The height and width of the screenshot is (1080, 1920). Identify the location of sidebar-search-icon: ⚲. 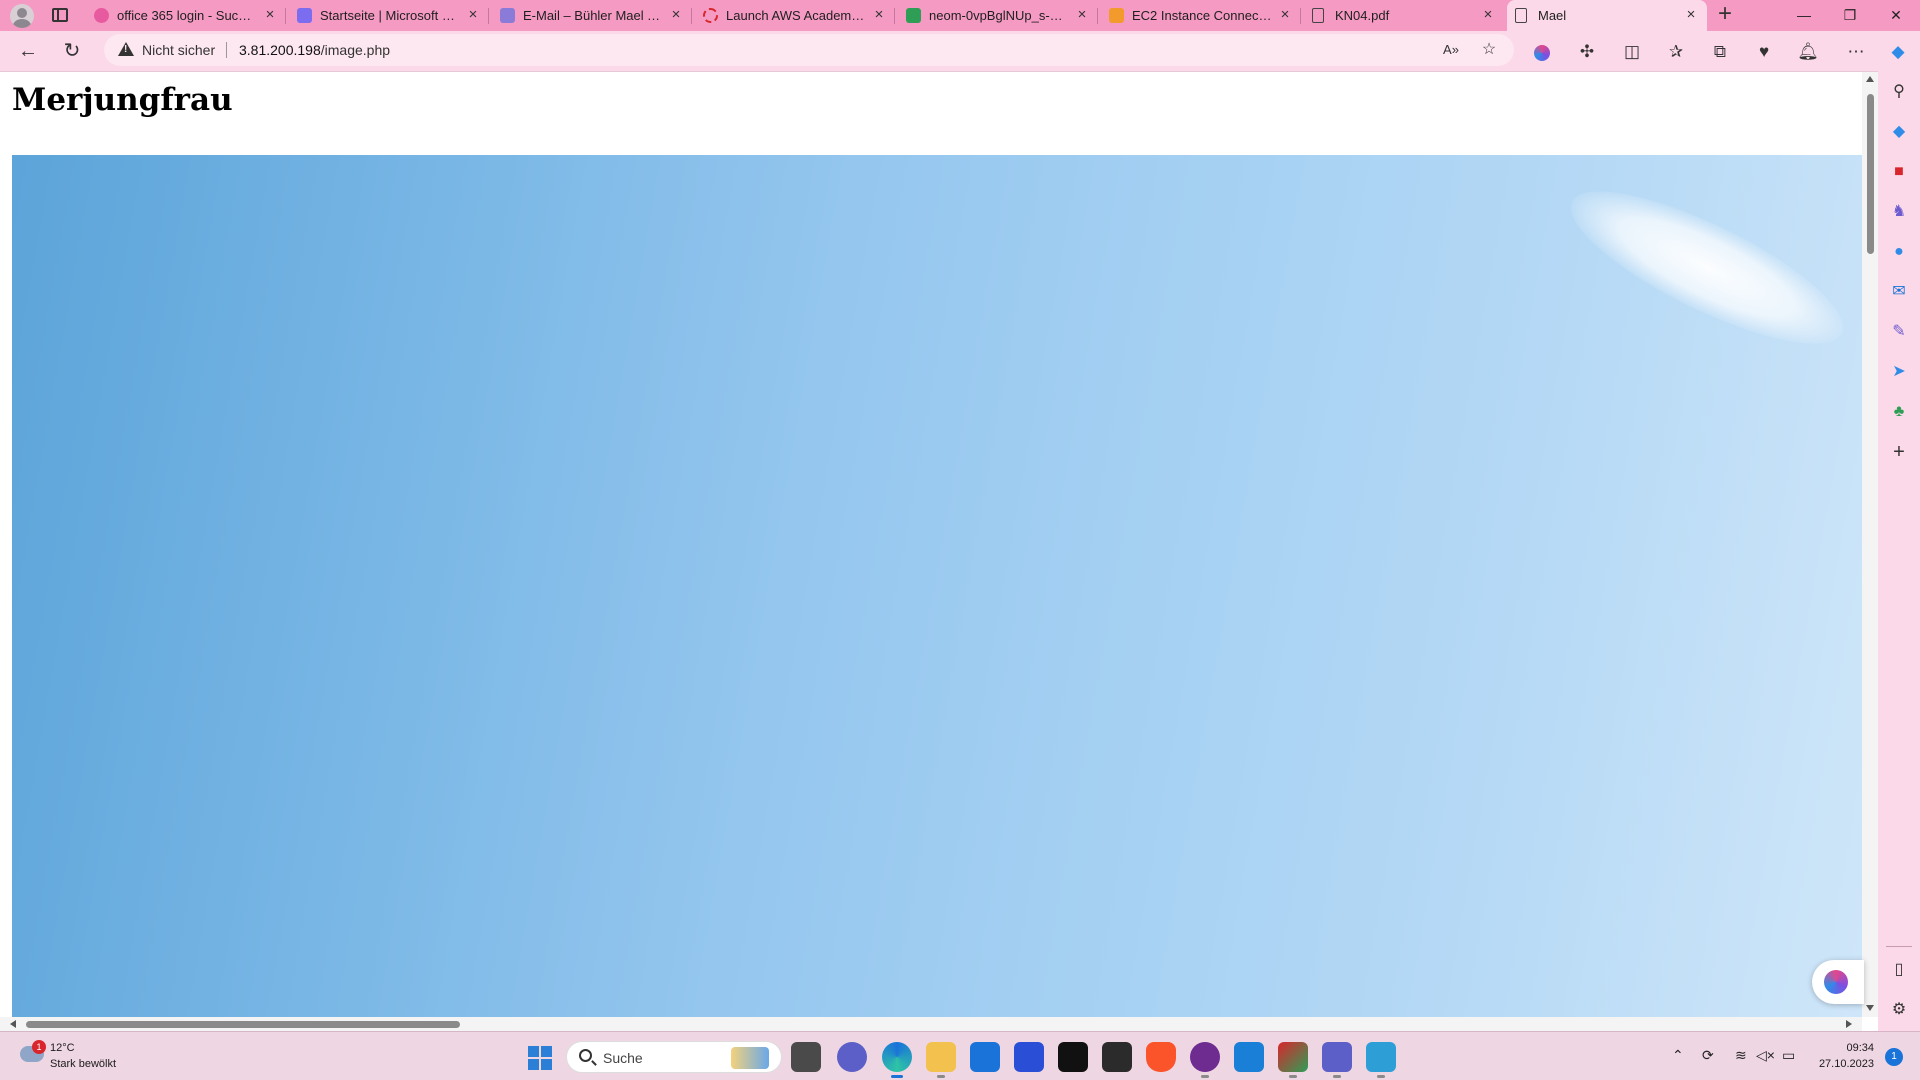
(1899, 92).